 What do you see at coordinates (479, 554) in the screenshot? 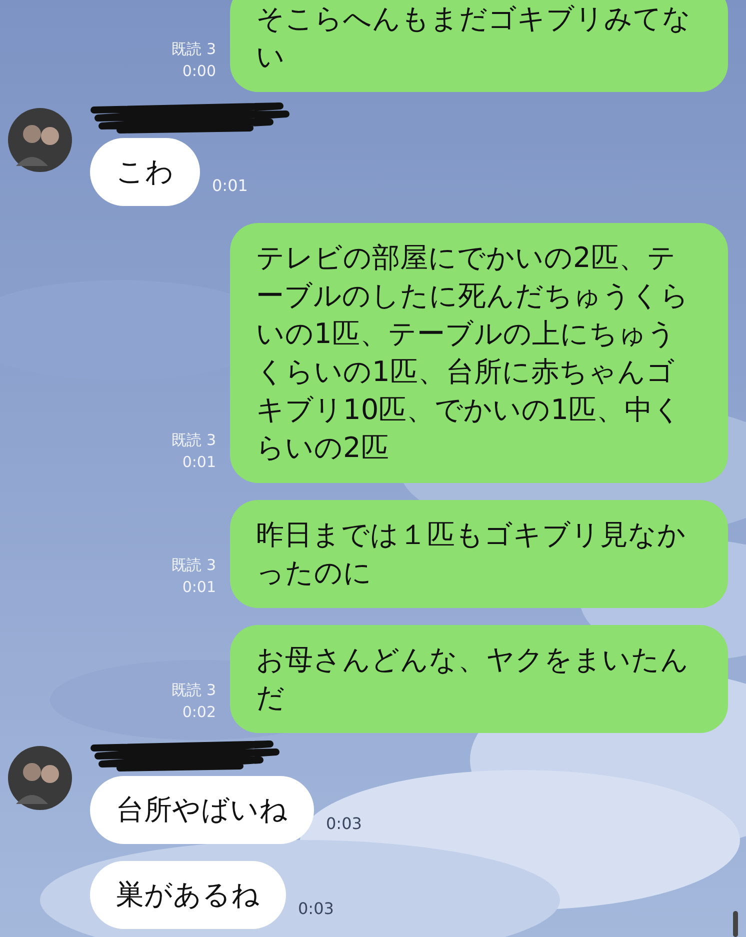
I see `message-bubble: 昨日までは１匹もゴキブリ見なかったのに` at bounding box center [479, 554].